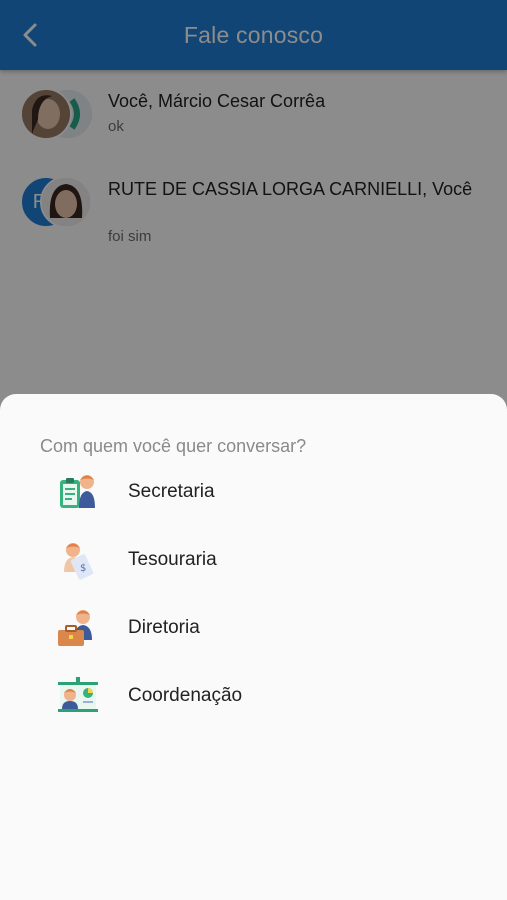 The image size is (507, 900). I want to click on briefcase-person-icon, so click(75, 628).